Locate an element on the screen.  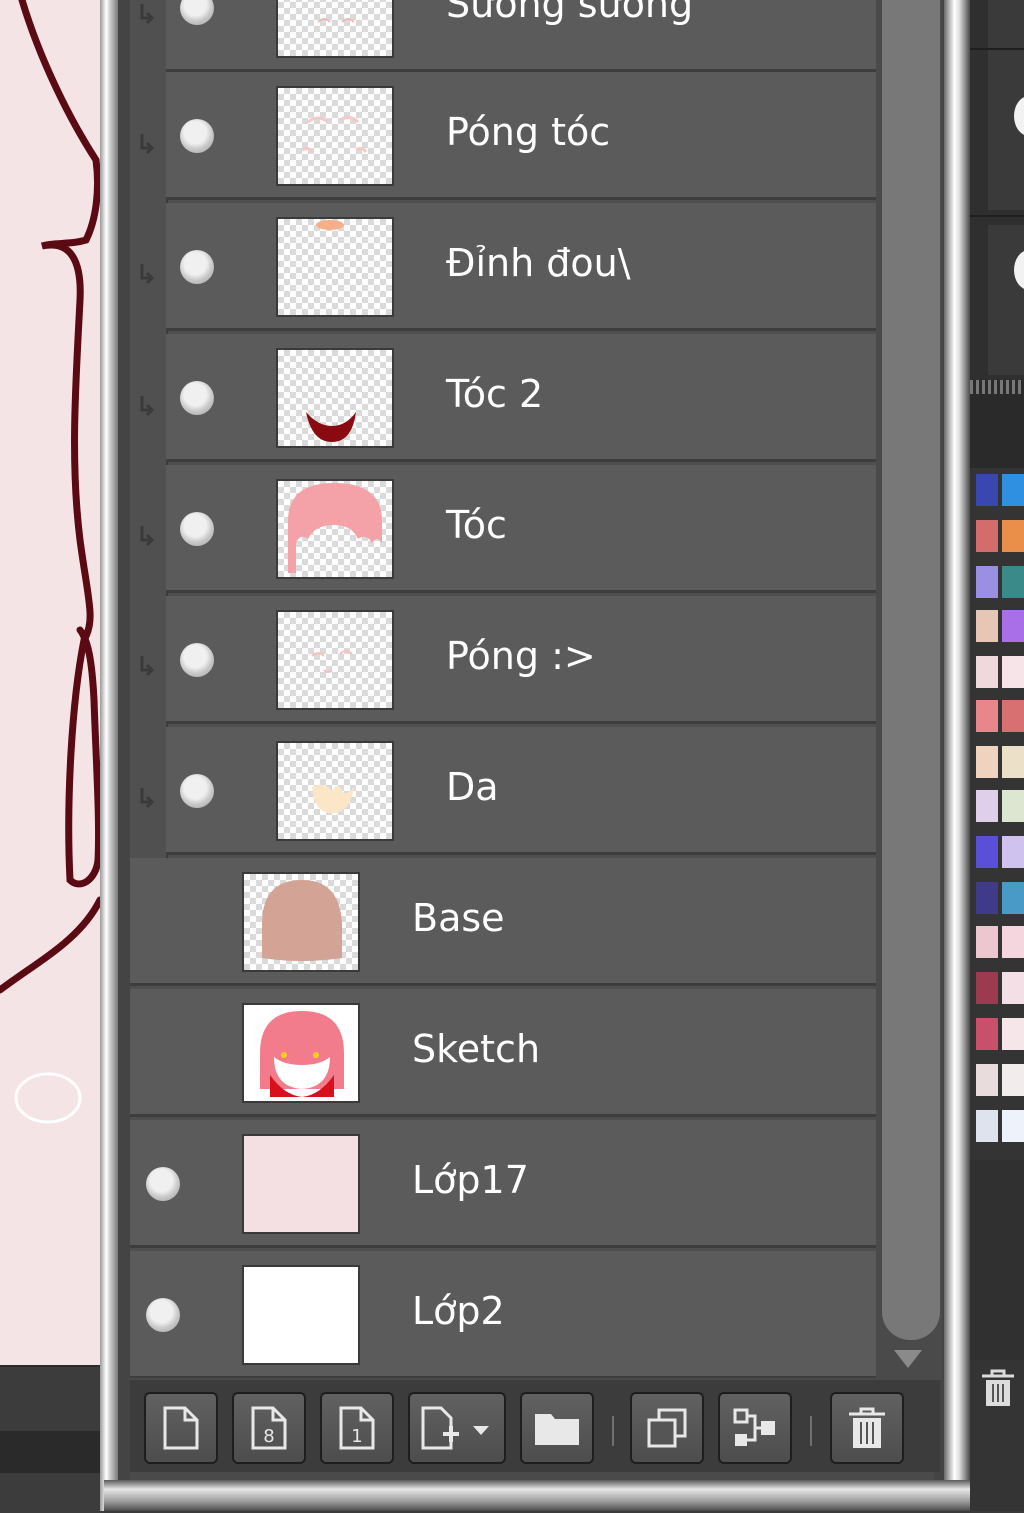
add-layer-menu-icon is located at coordinates (455, 1428).